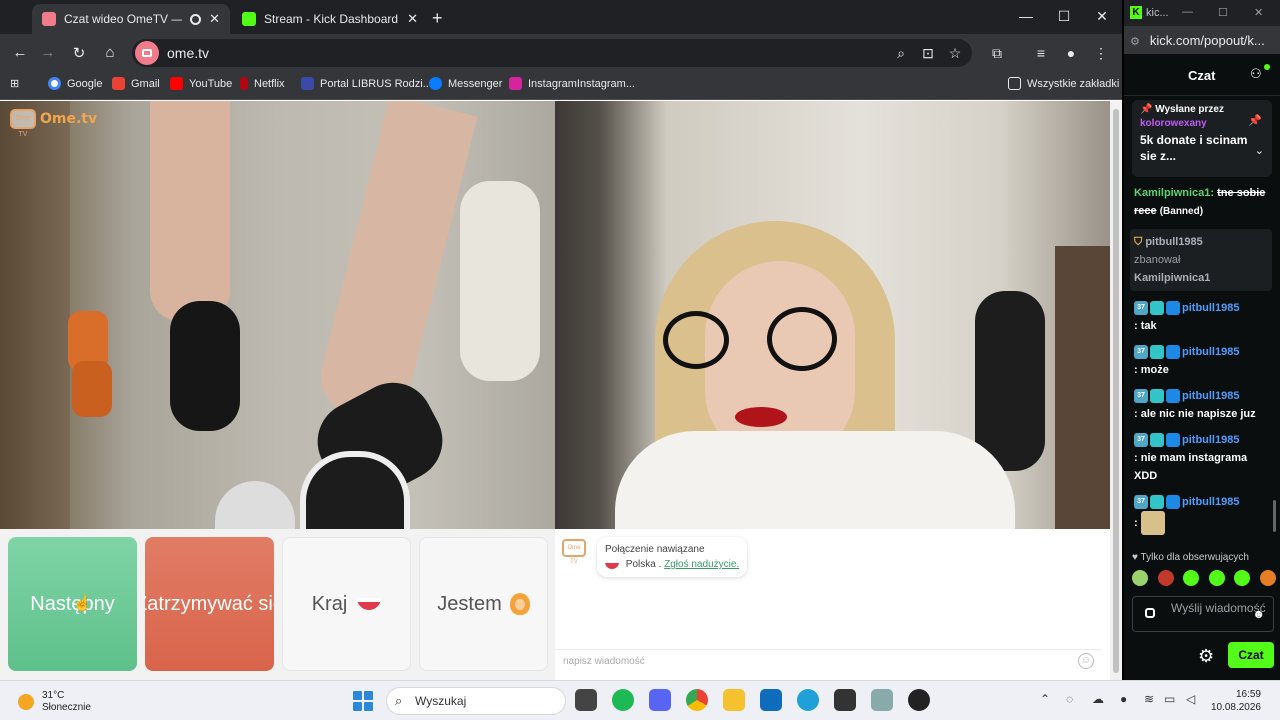 The image size is (1280, 720). I want to click on bookmark-star-icon: ☆, so click(955, 53).